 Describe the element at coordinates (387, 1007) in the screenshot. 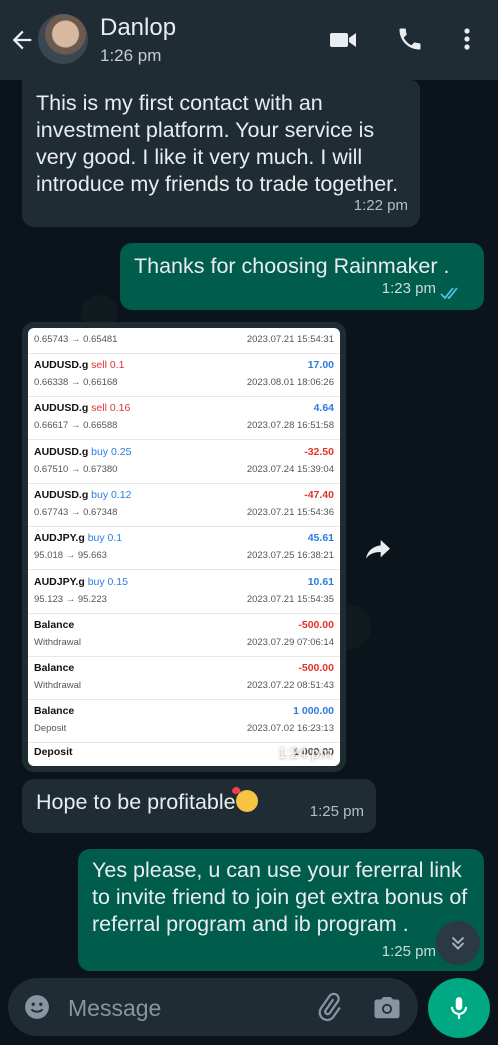

I see `camera-icon` at that location.